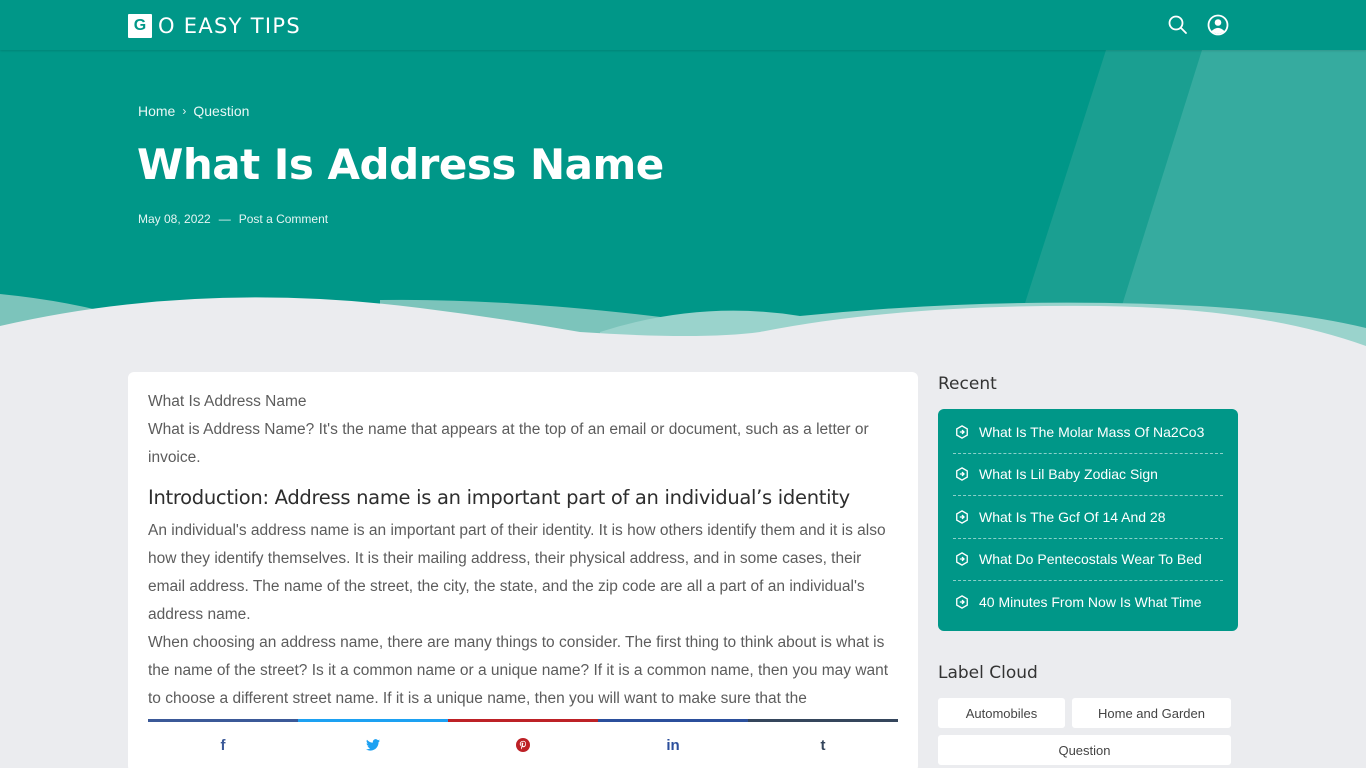 The height and width of the screenshot is (768, 1366). Describe the element at coordinates (1068, 474) in the screenshot. I see `recent-post-title: What Is Lil Baby Zodiac Sign` at that location.